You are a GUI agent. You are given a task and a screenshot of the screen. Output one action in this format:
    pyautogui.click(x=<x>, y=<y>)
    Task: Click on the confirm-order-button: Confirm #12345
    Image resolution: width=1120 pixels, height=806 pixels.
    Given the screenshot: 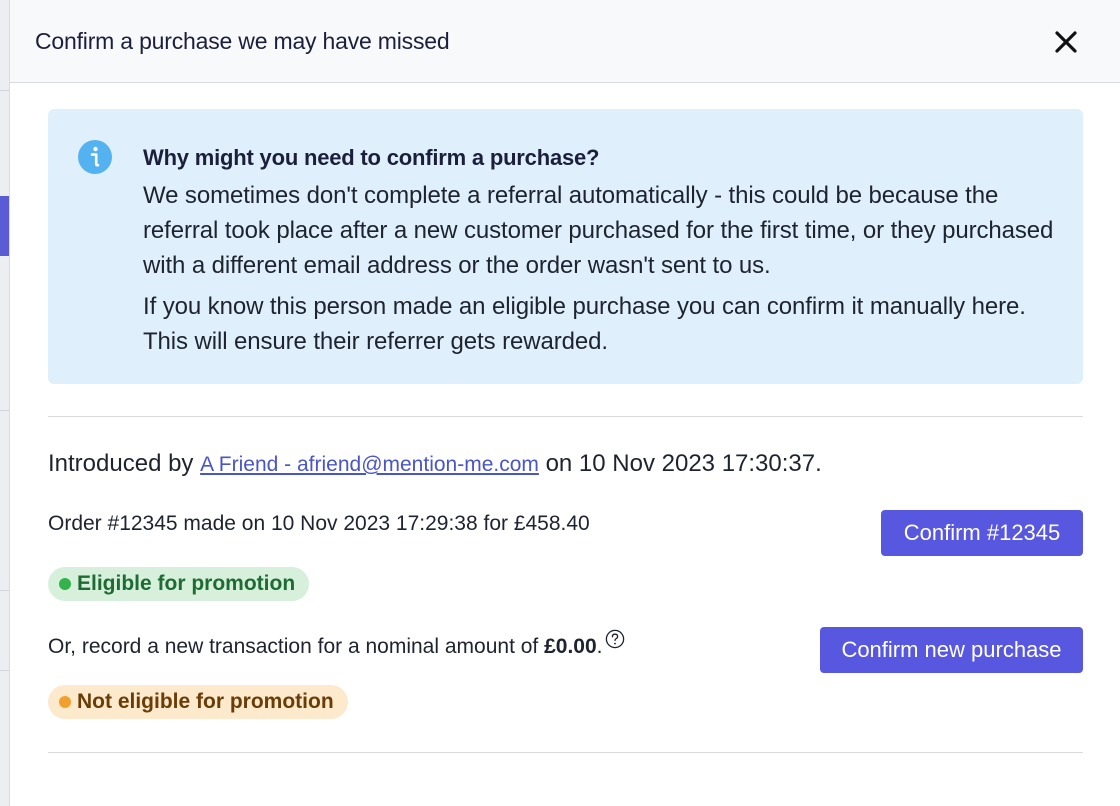 What is the action you would take?
    pyautogui.click(x=982, y=533)
    